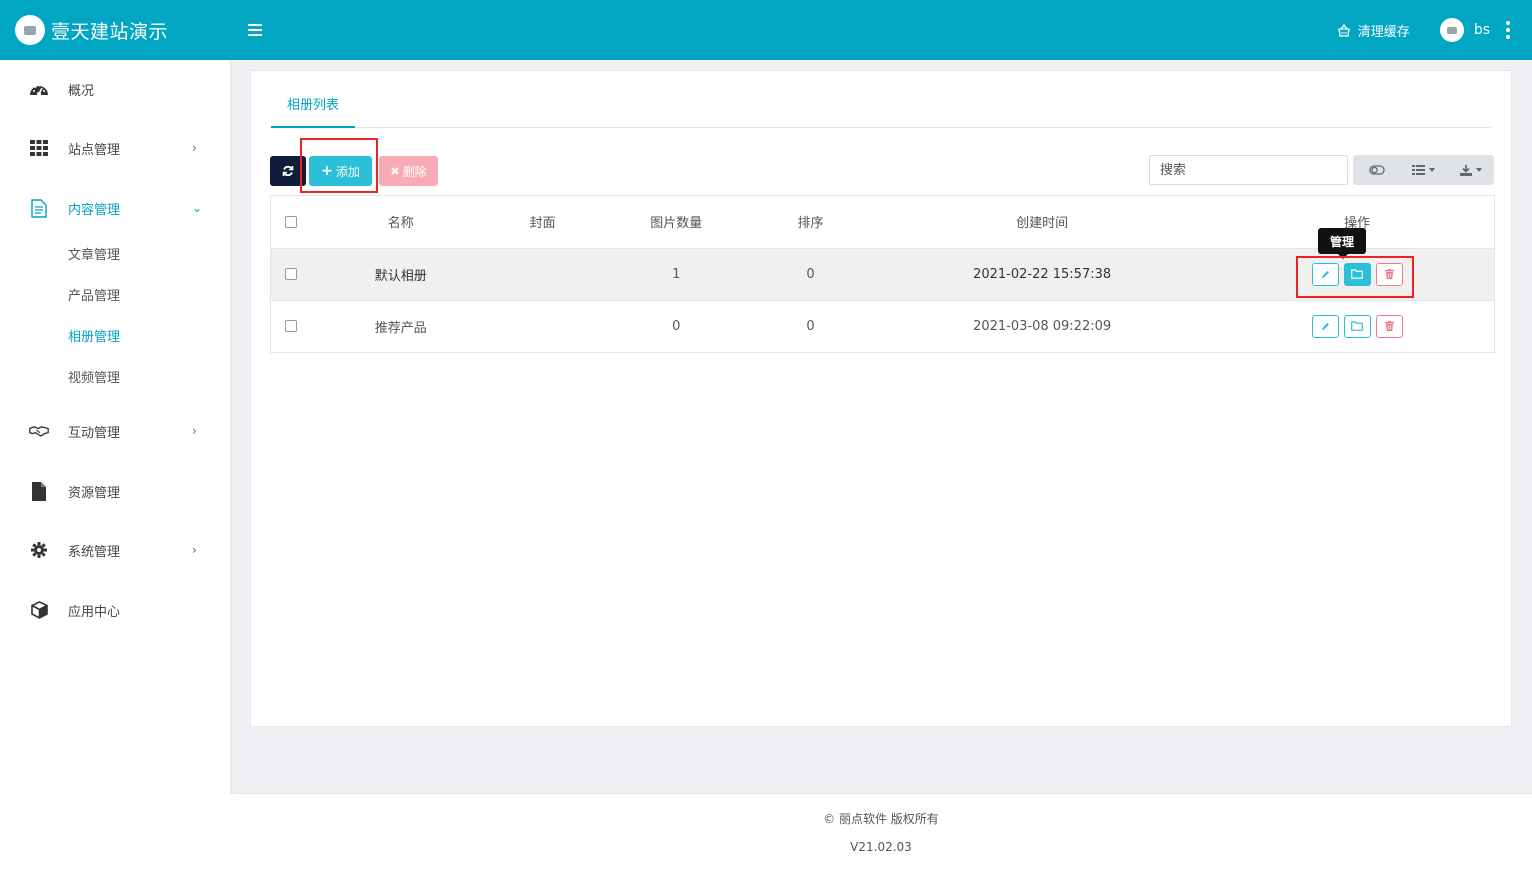 Image resolution: width=1532 pixels, height=872 pixels. Describe the element at coordinates (881, 109) in the screenshot. I see `tab-bar: 相册列表` at that location.